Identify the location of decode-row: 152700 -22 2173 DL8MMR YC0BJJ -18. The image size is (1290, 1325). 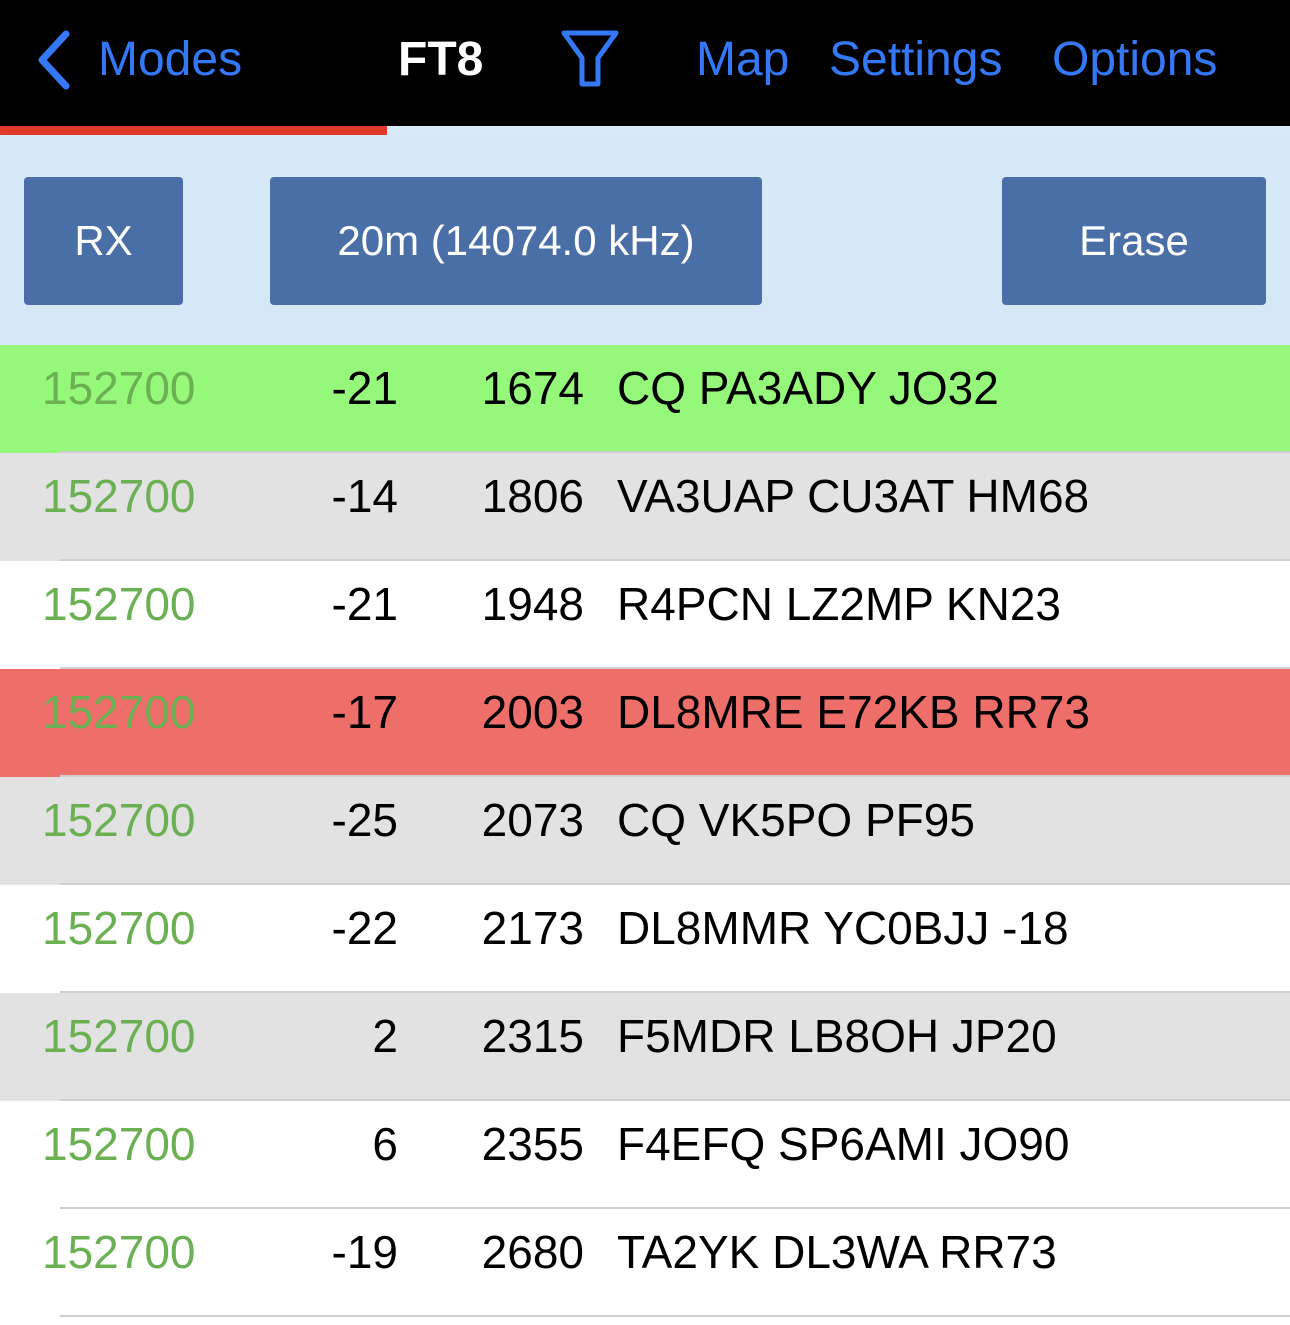
(645, 939).